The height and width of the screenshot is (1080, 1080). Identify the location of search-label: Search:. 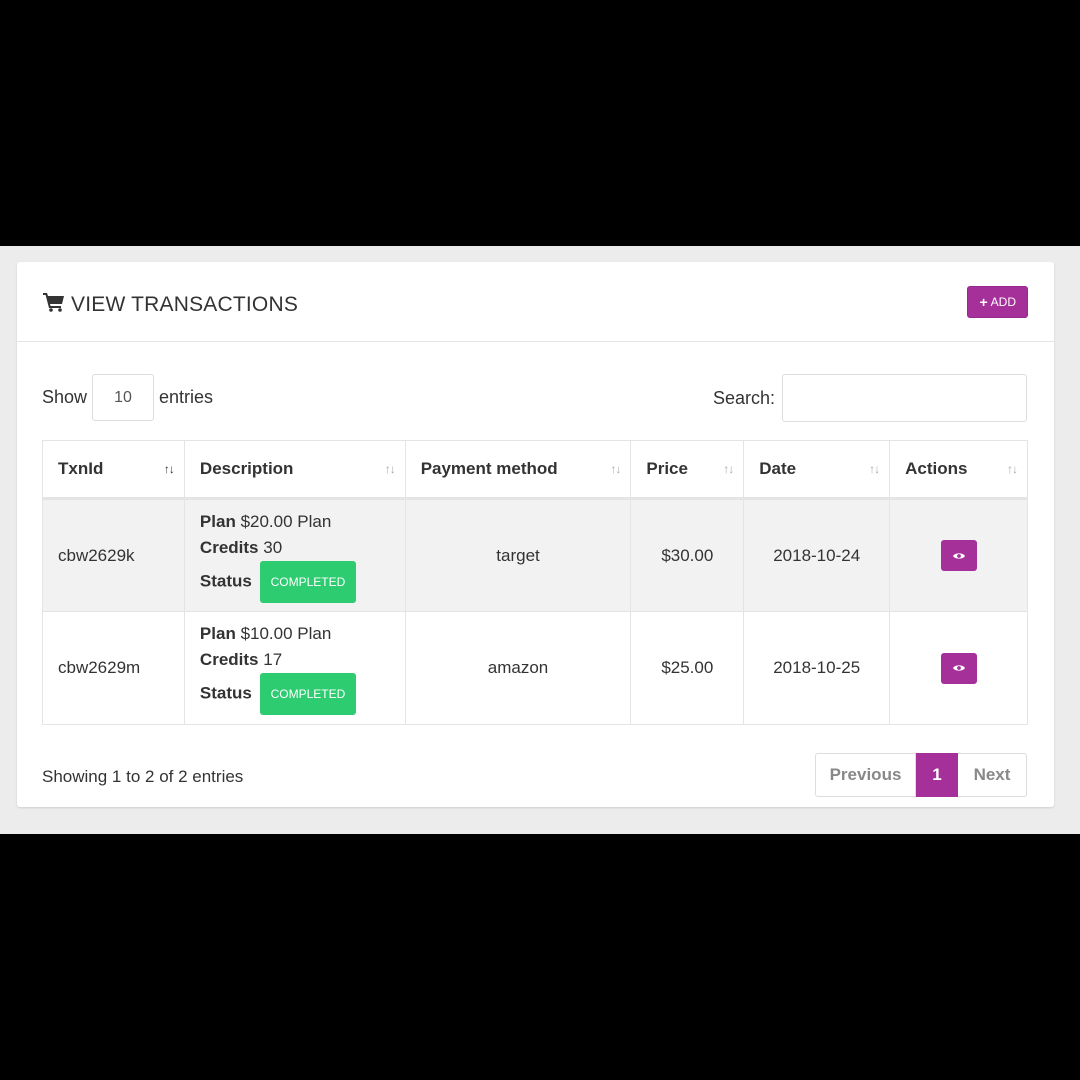
(743, 397).